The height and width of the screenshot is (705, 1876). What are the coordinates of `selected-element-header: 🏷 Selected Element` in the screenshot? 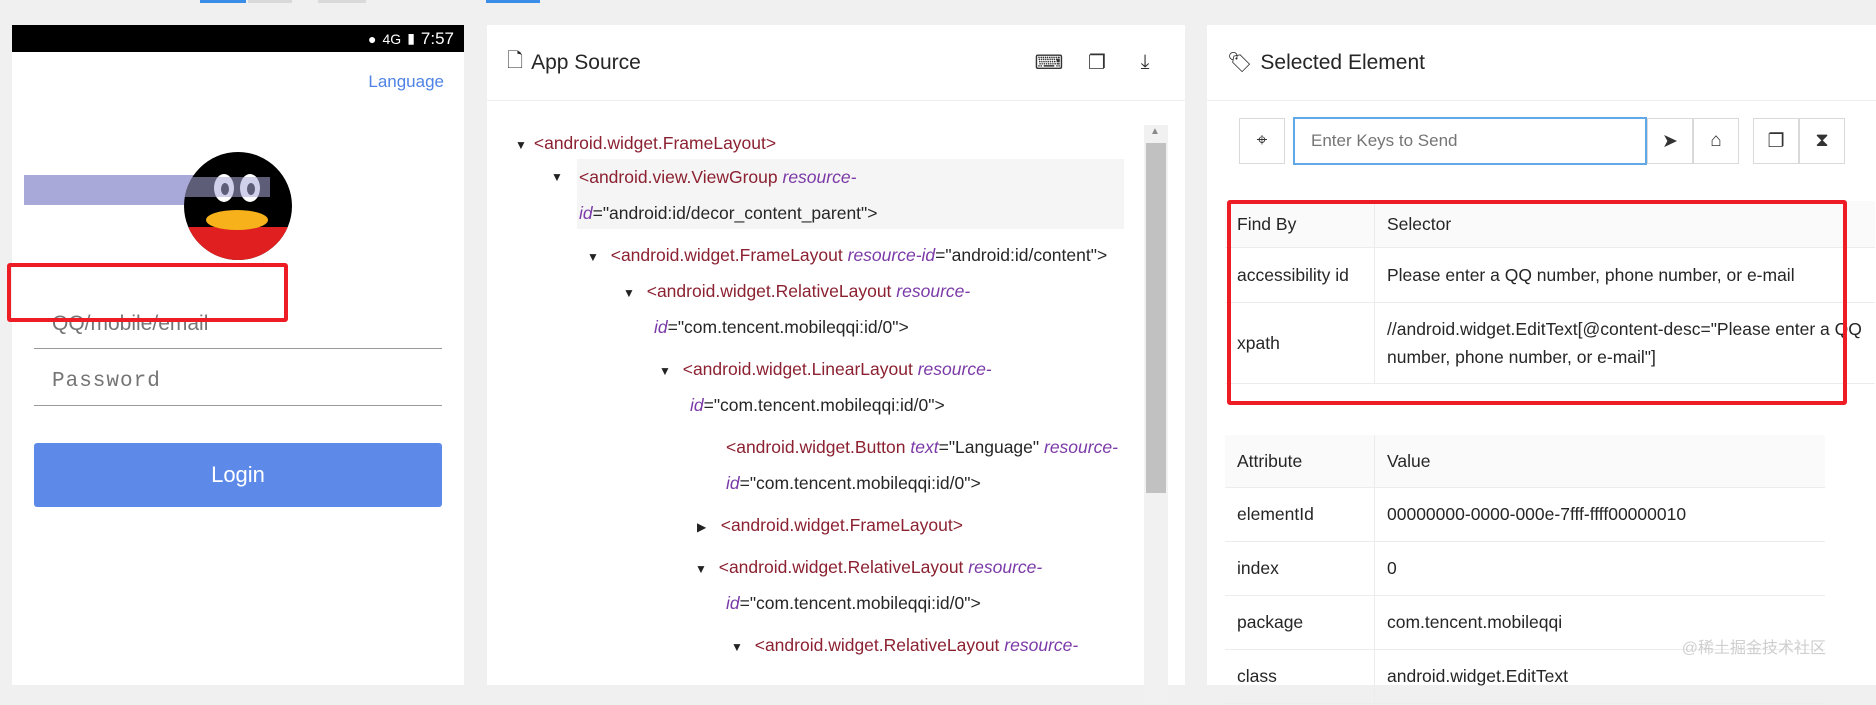 It's located at (1541, 63).